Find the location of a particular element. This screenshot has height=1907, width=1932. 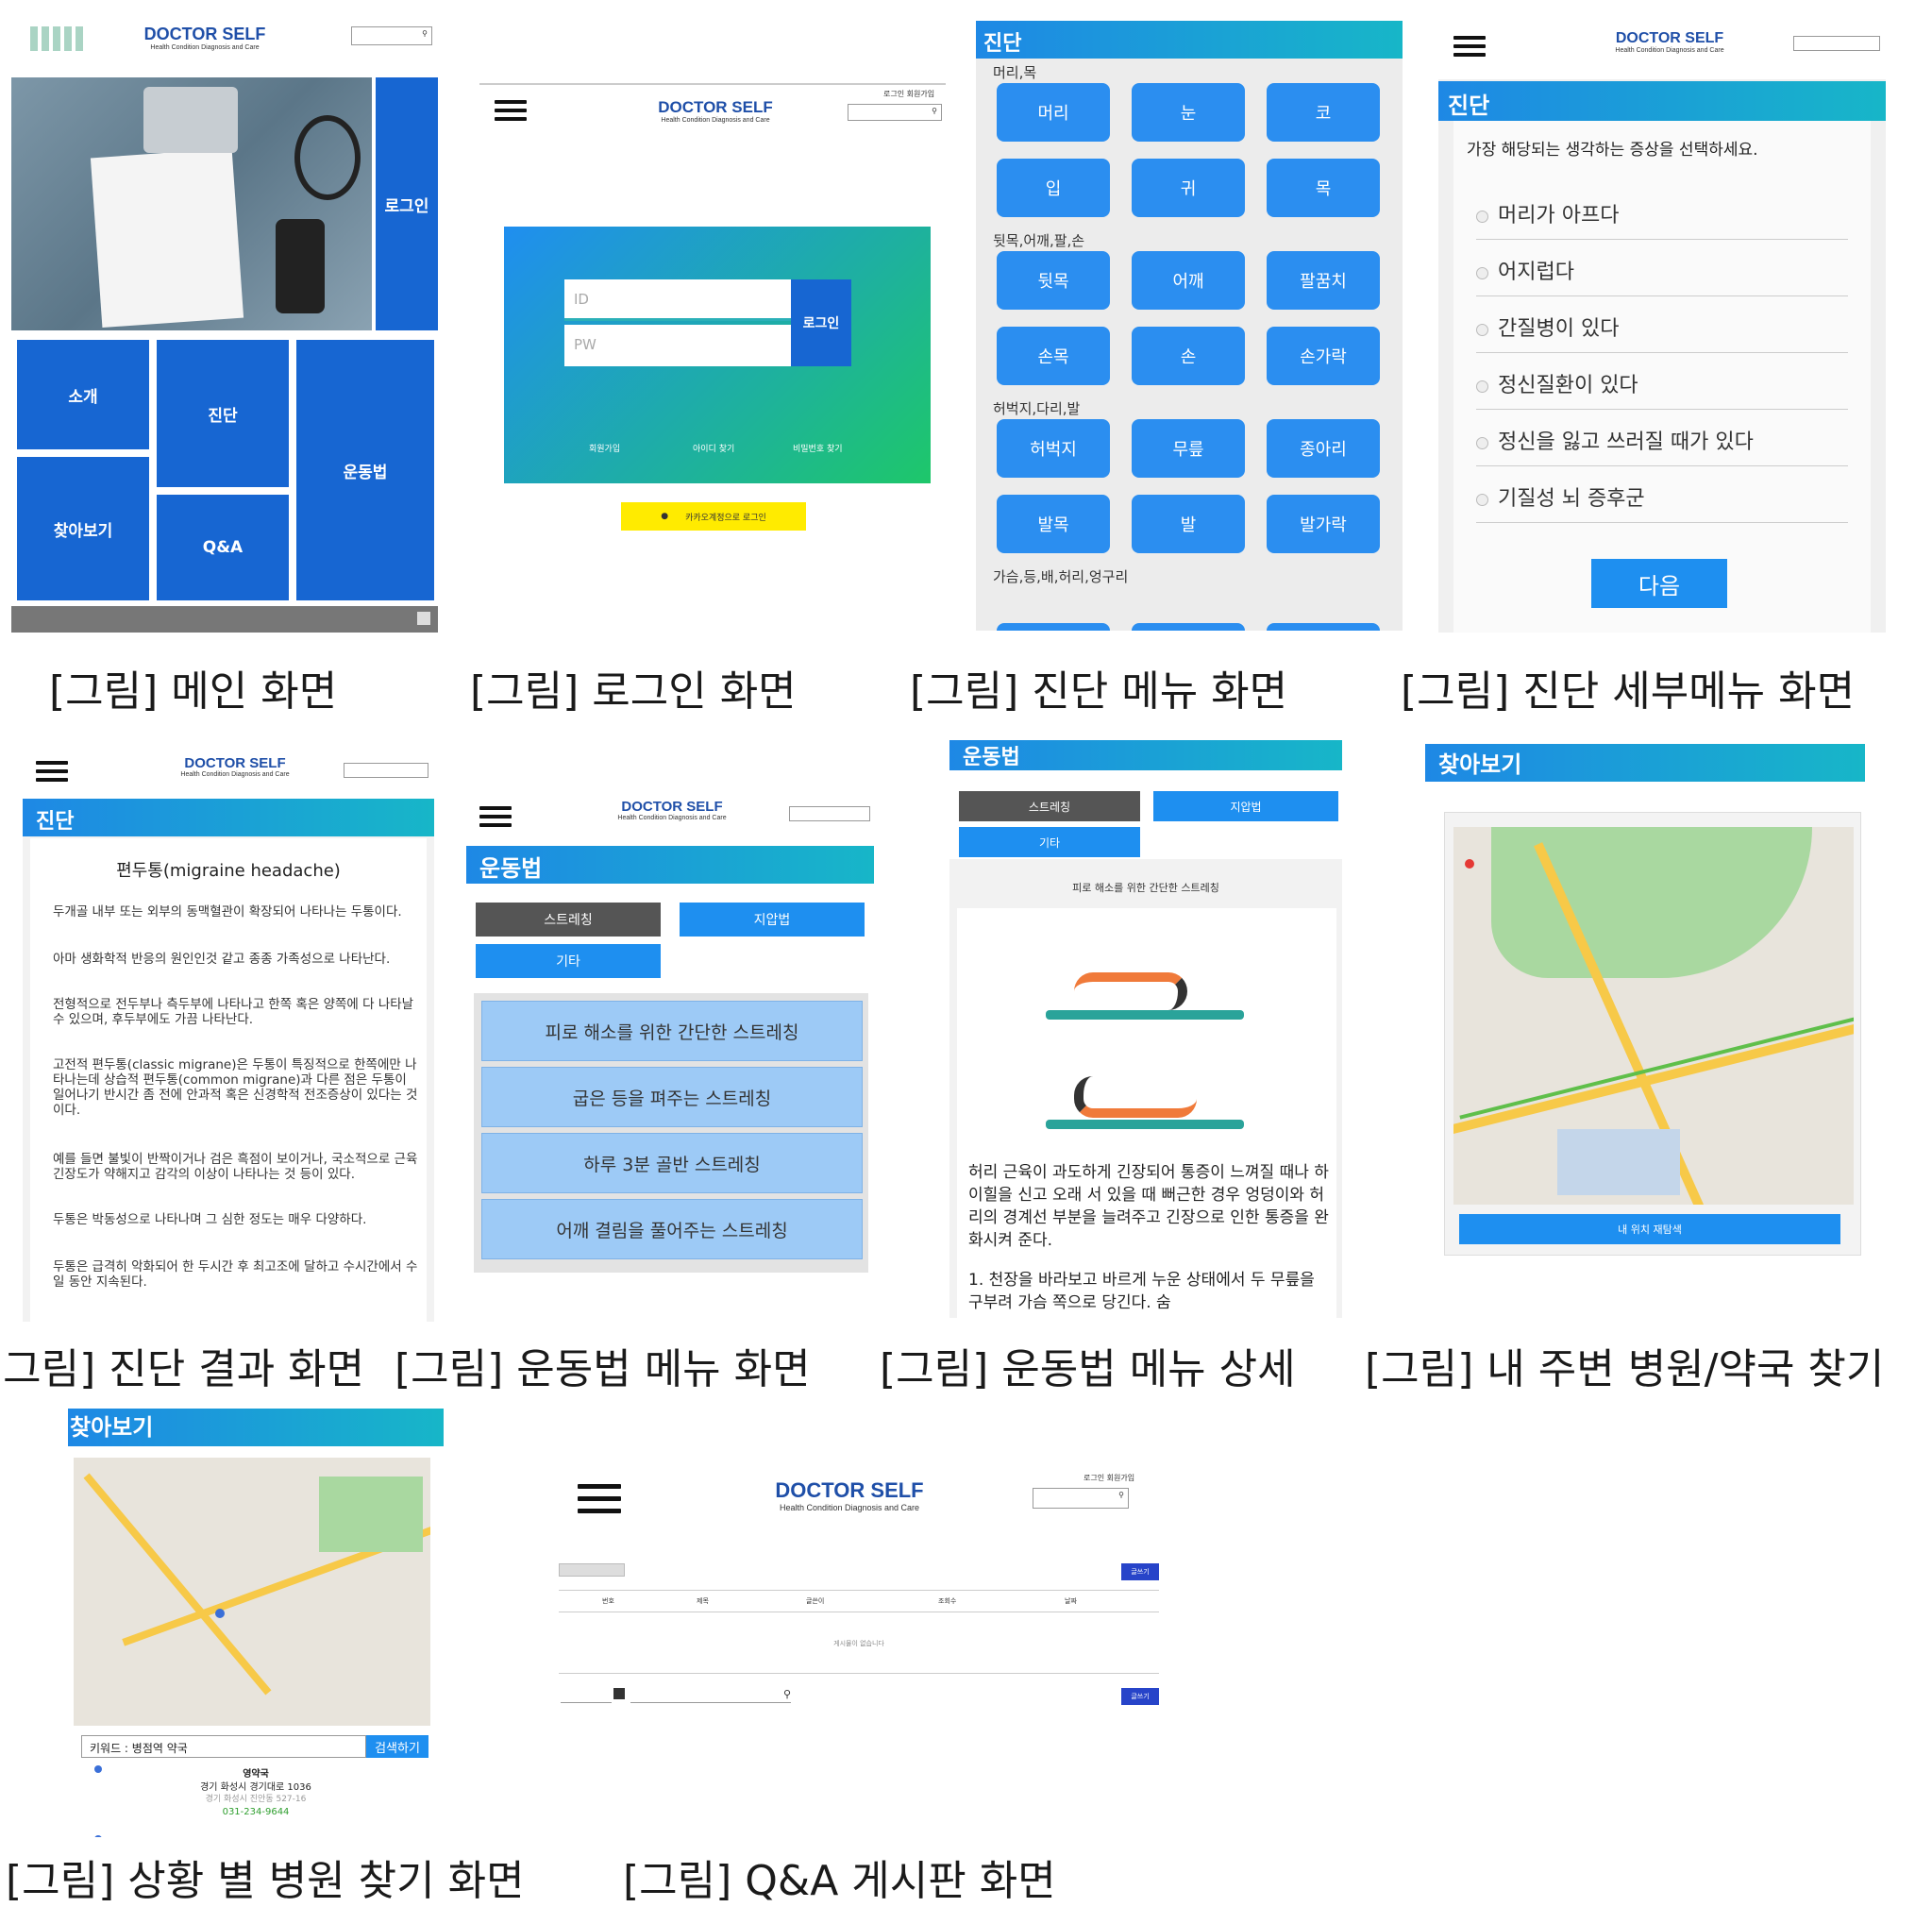

body-part-button: 손목 is located at coordinates (1053, 356).